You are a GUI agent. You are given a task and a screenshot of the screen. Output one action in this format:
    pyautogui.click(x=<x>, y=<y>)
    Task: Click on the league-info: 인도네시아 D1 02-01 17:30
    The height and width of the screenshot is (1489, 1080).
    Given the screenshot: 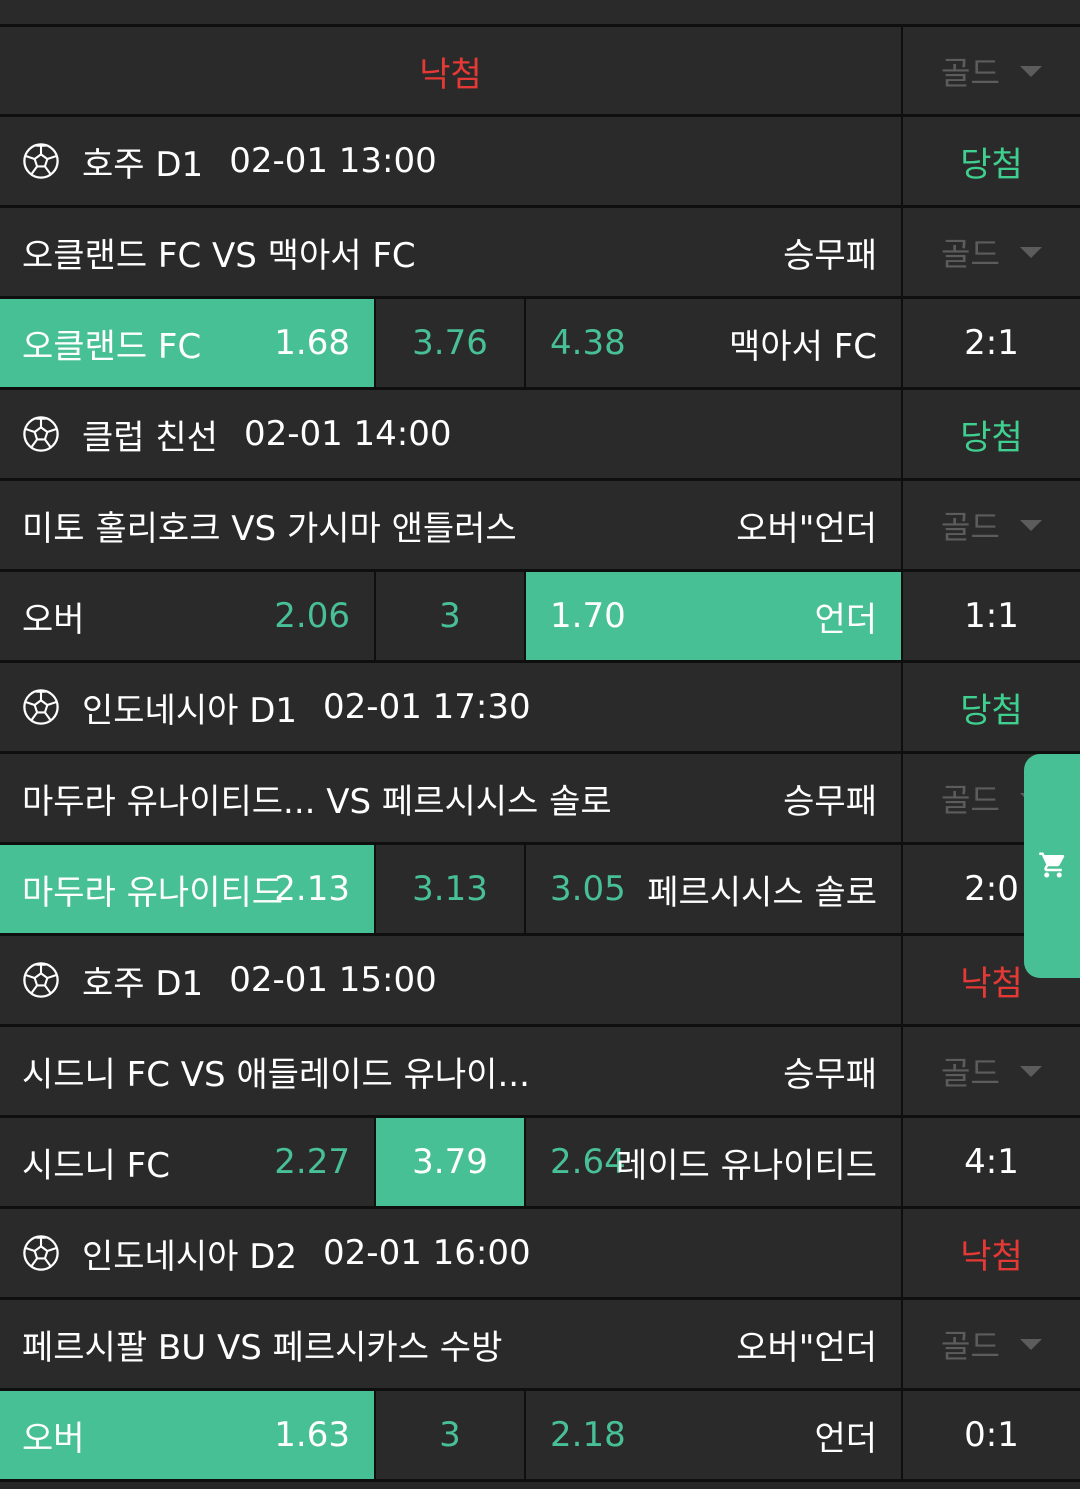 What is the action you would take?
    pyautogui.click(x=276, y=707)
    